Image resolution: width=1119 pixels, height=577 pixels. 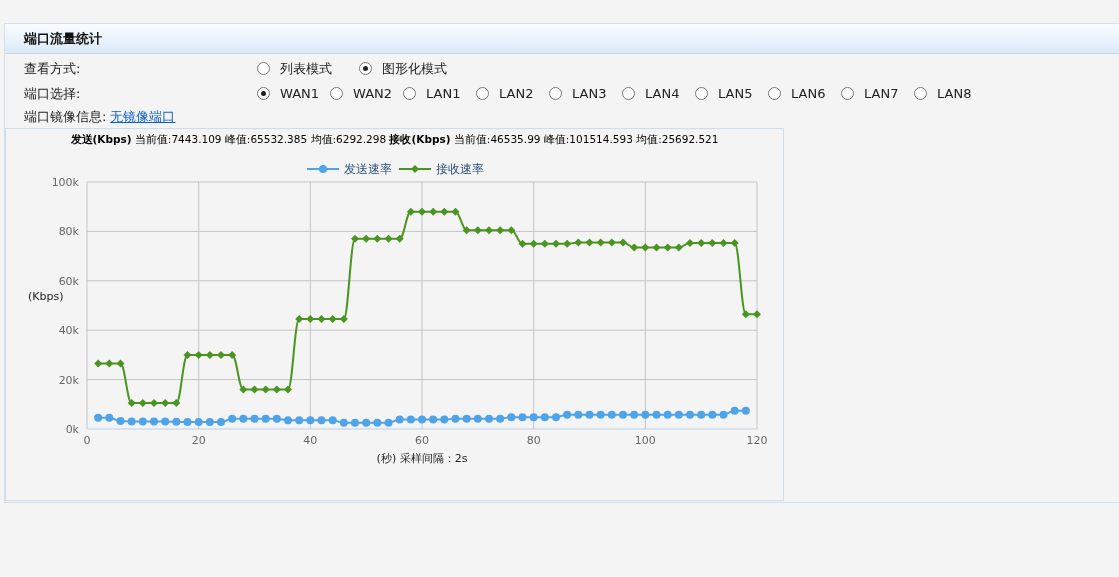 What do you see at coordinates (943, 93) in the screenshot?
I see `port-radio: LAN8` at bounding box center [943, 93].